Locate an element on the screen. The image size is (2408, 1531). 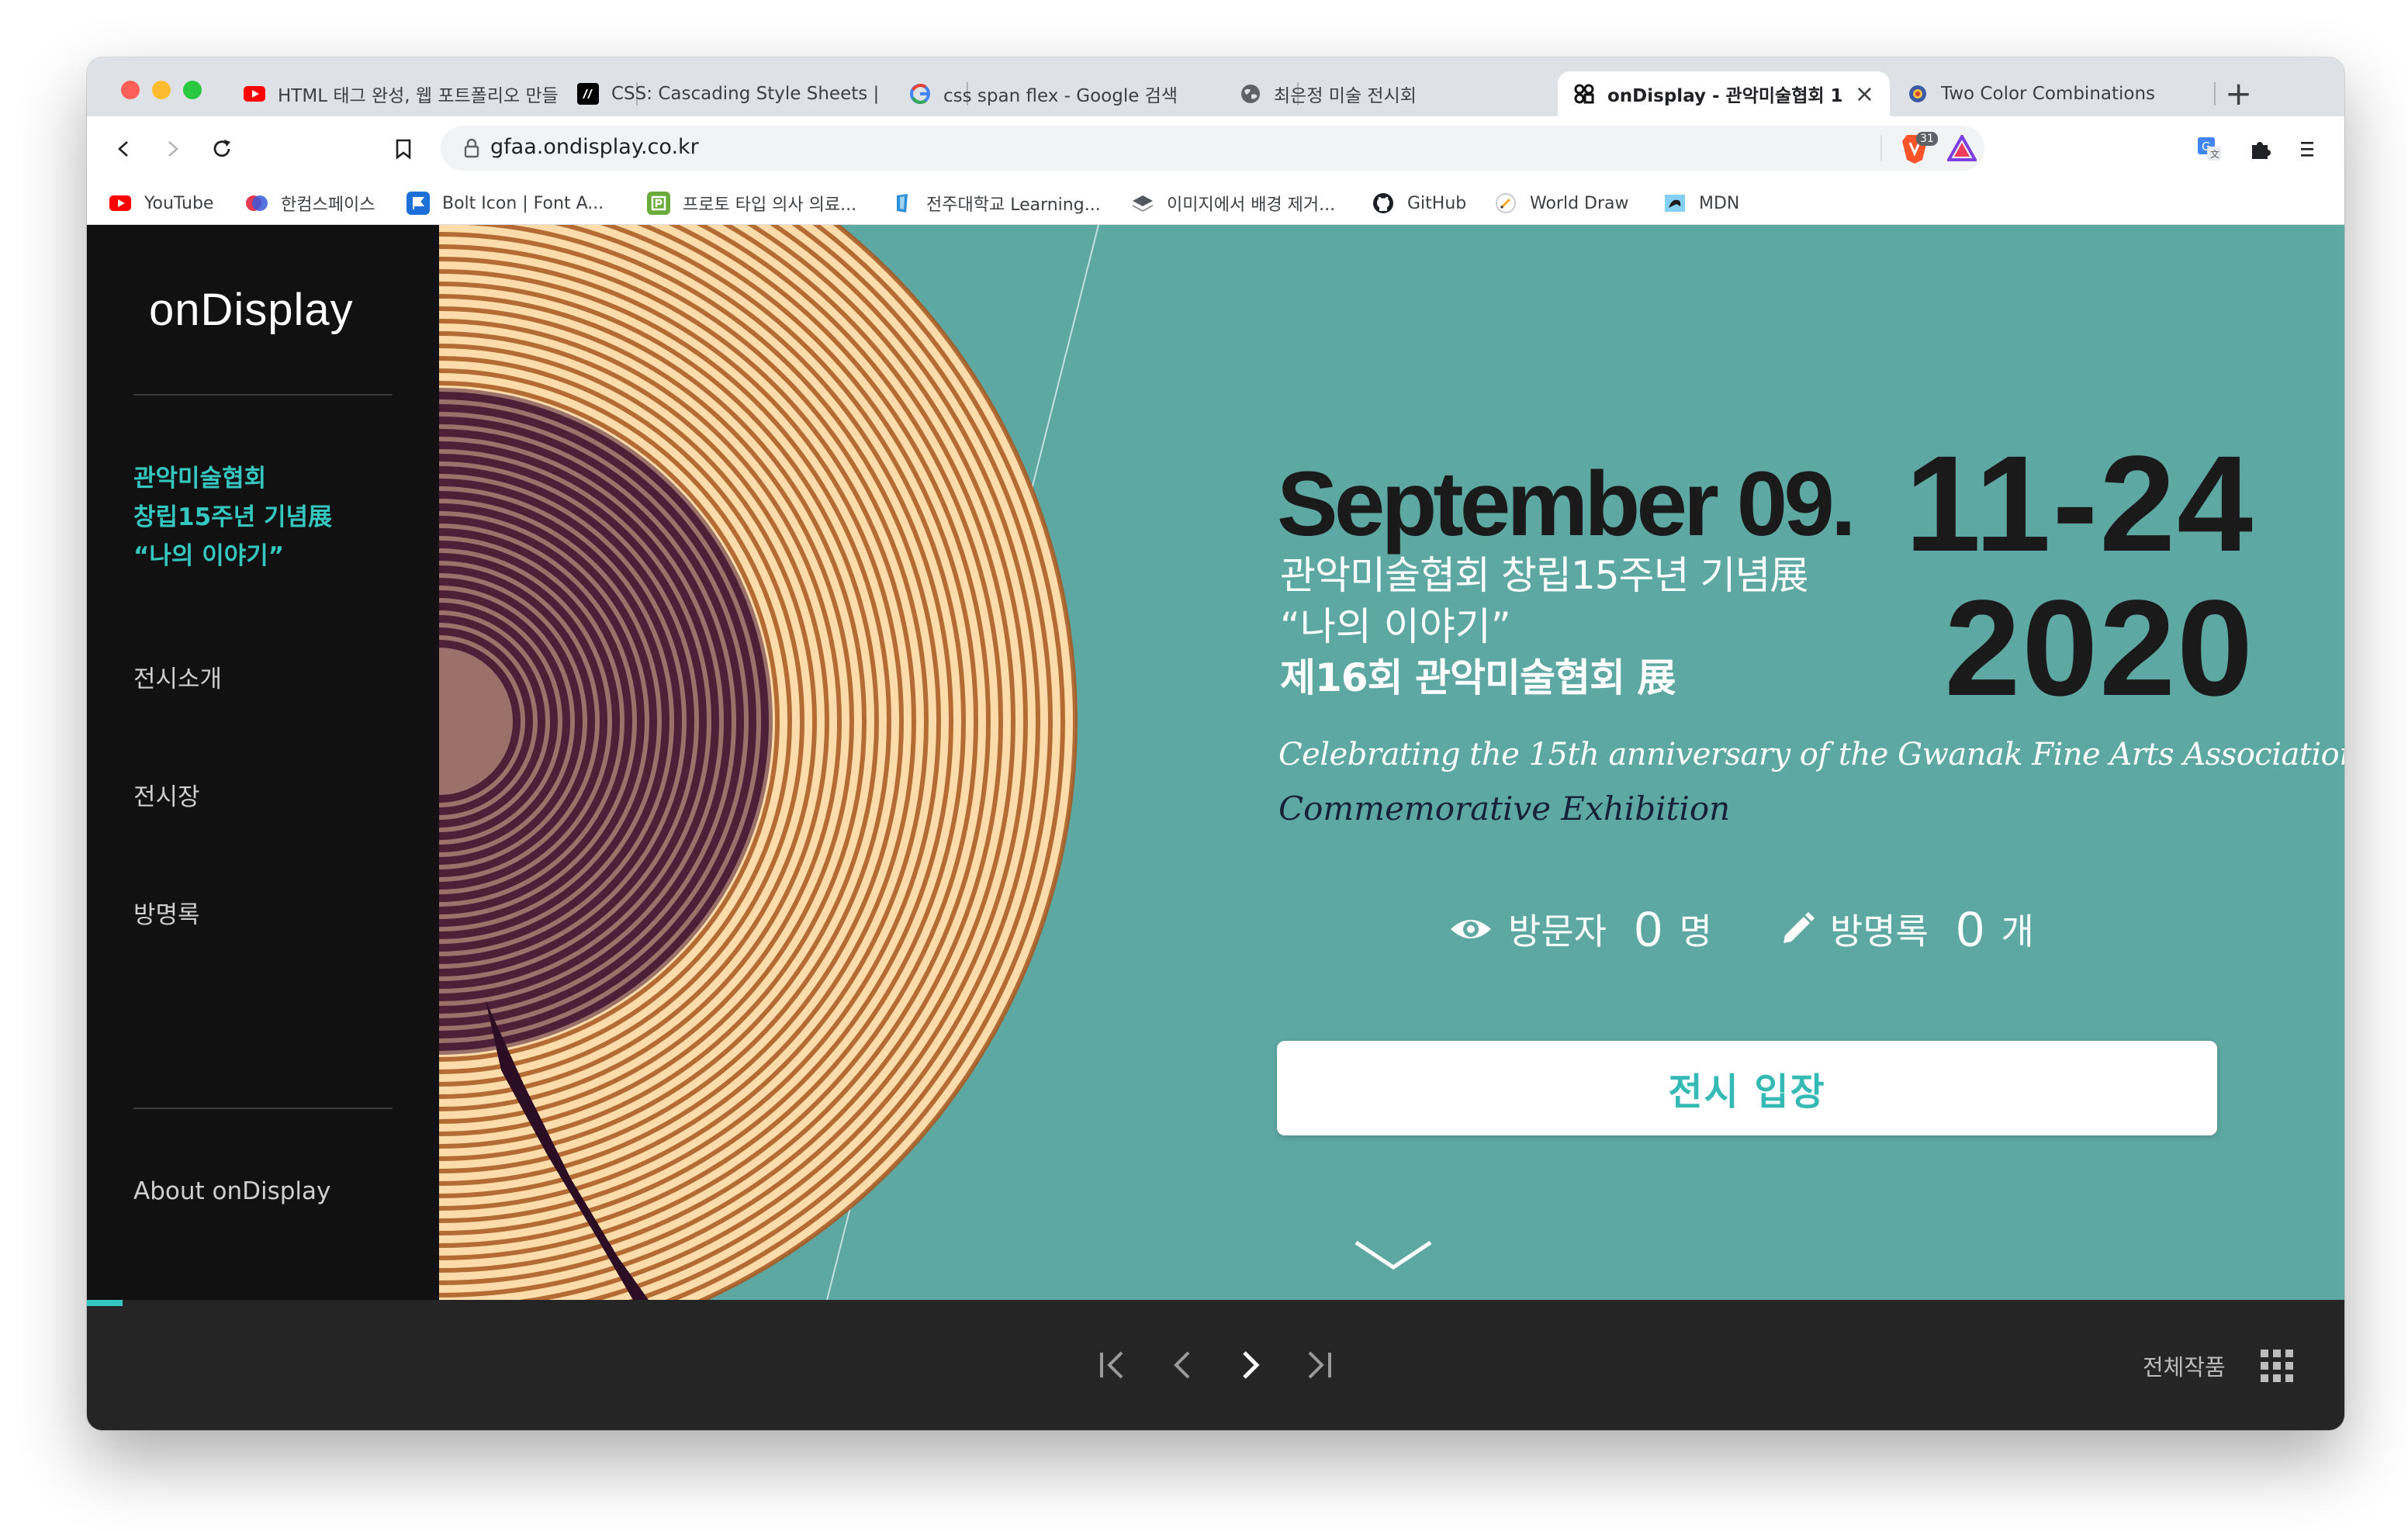
exhibition-title-link: 관악미술협회 창립15주년 기념展 “나의 이야기” is located at coordinates (273, 517).